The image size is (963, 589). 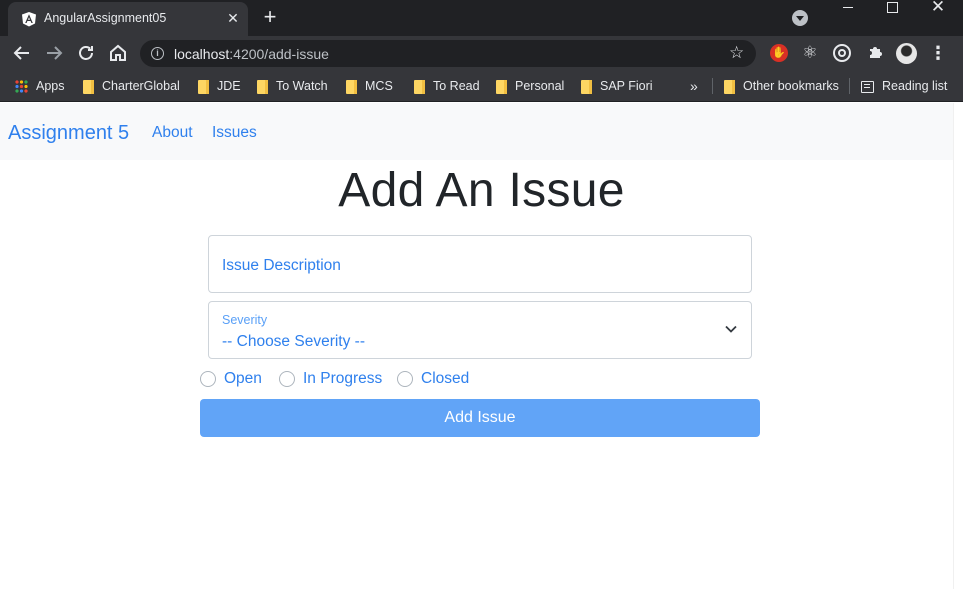 What do you see at coordinates (29, 19) in the screenshot?
I see `angular-logo-icon` at bounding box center [29, 19].